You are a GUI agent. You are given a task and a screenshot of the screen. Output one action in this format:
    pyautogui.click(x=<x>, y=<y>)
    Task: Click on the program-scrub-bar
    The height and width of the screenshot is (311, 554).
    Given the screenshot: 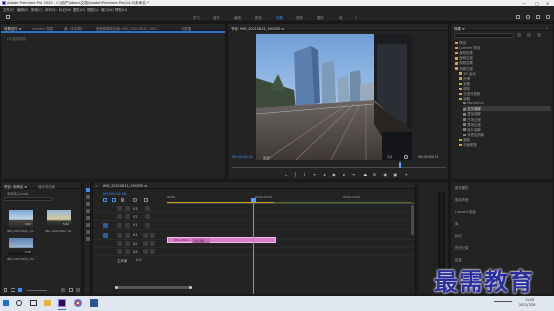 What is the action you would take?
    pyautogui.click(x=339, y=166)
    